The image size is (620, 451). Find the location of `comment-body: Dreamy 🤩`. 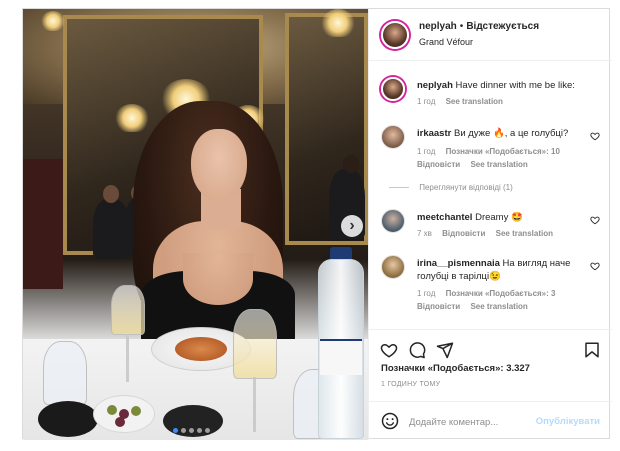

comment-body: Dreamy 🤩 is located at coordinates (499, 217).